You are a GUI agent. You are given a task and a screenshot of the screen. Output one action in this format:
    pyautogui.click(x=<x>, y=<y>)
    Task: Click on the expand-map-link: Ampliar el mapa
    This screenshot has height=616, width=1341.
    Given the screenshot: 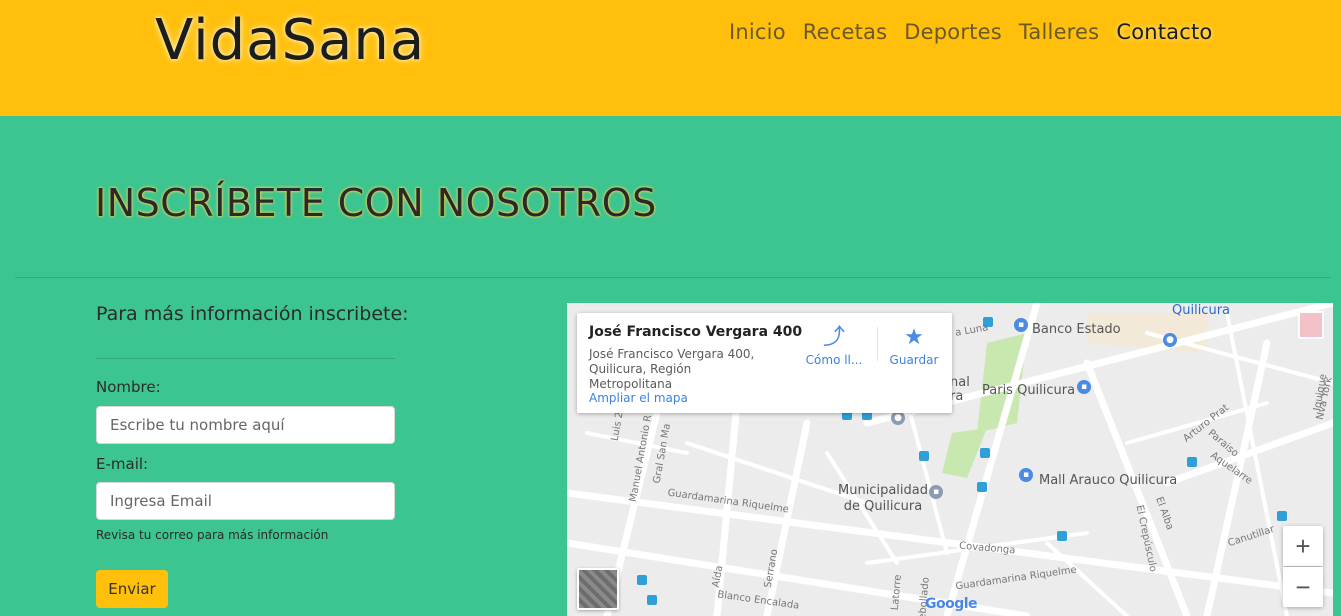 What is the action you would take?
    pyautogui.click(x=638, y=398)
    